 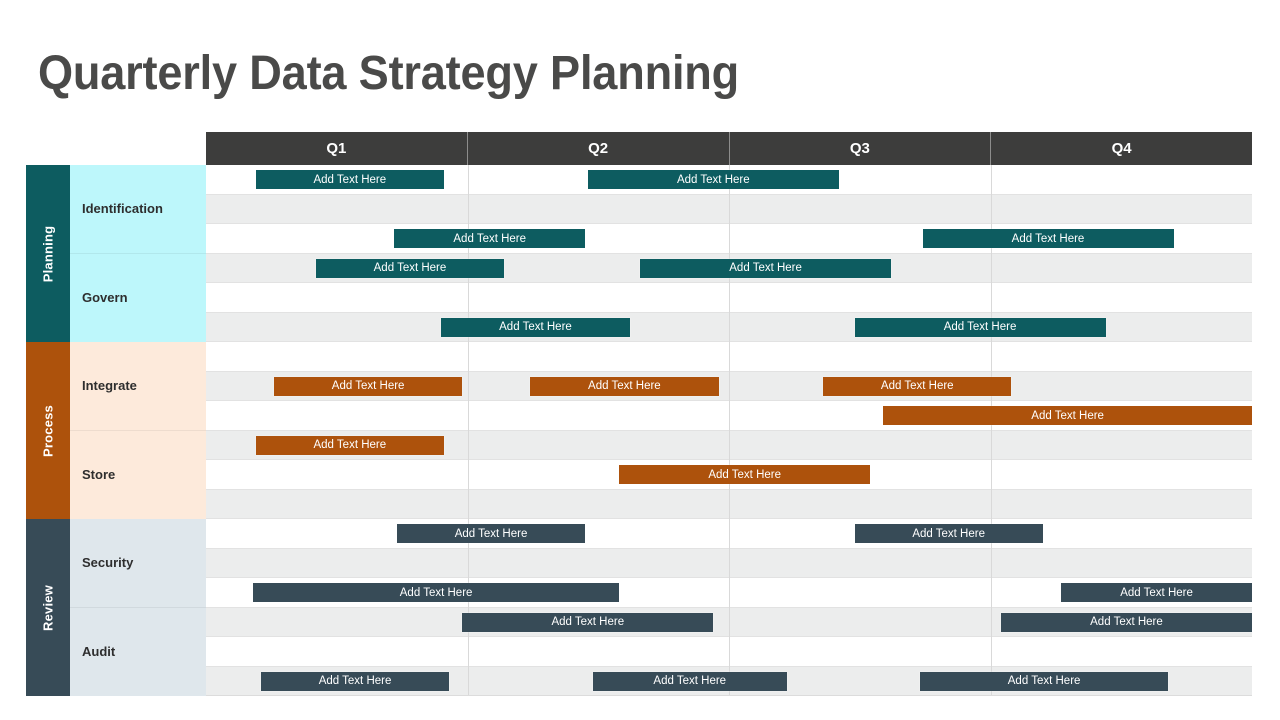 What do you see at coordinates (389, 73) in the screenshot?
I see `page-title: Quarterly Data Strategy Planning` at bounding box center [389, 73].